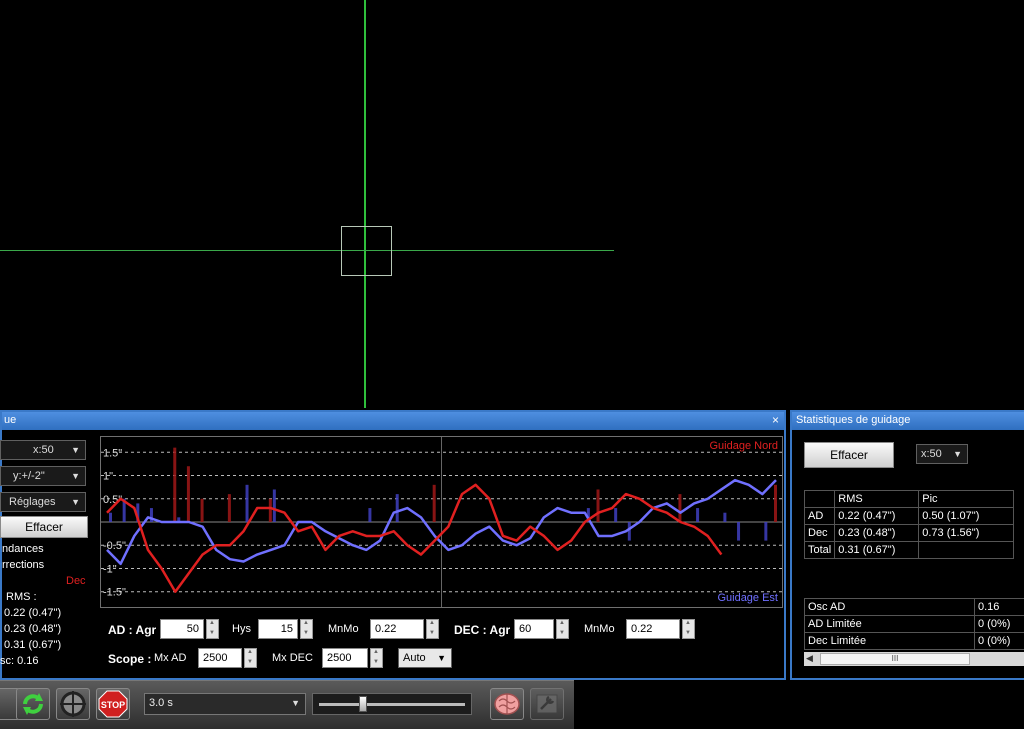  What do you see at coordinates (393, 421) in the screenshot?
I see `graph-title-bar: ue ×` at bounding box center [393, 421].